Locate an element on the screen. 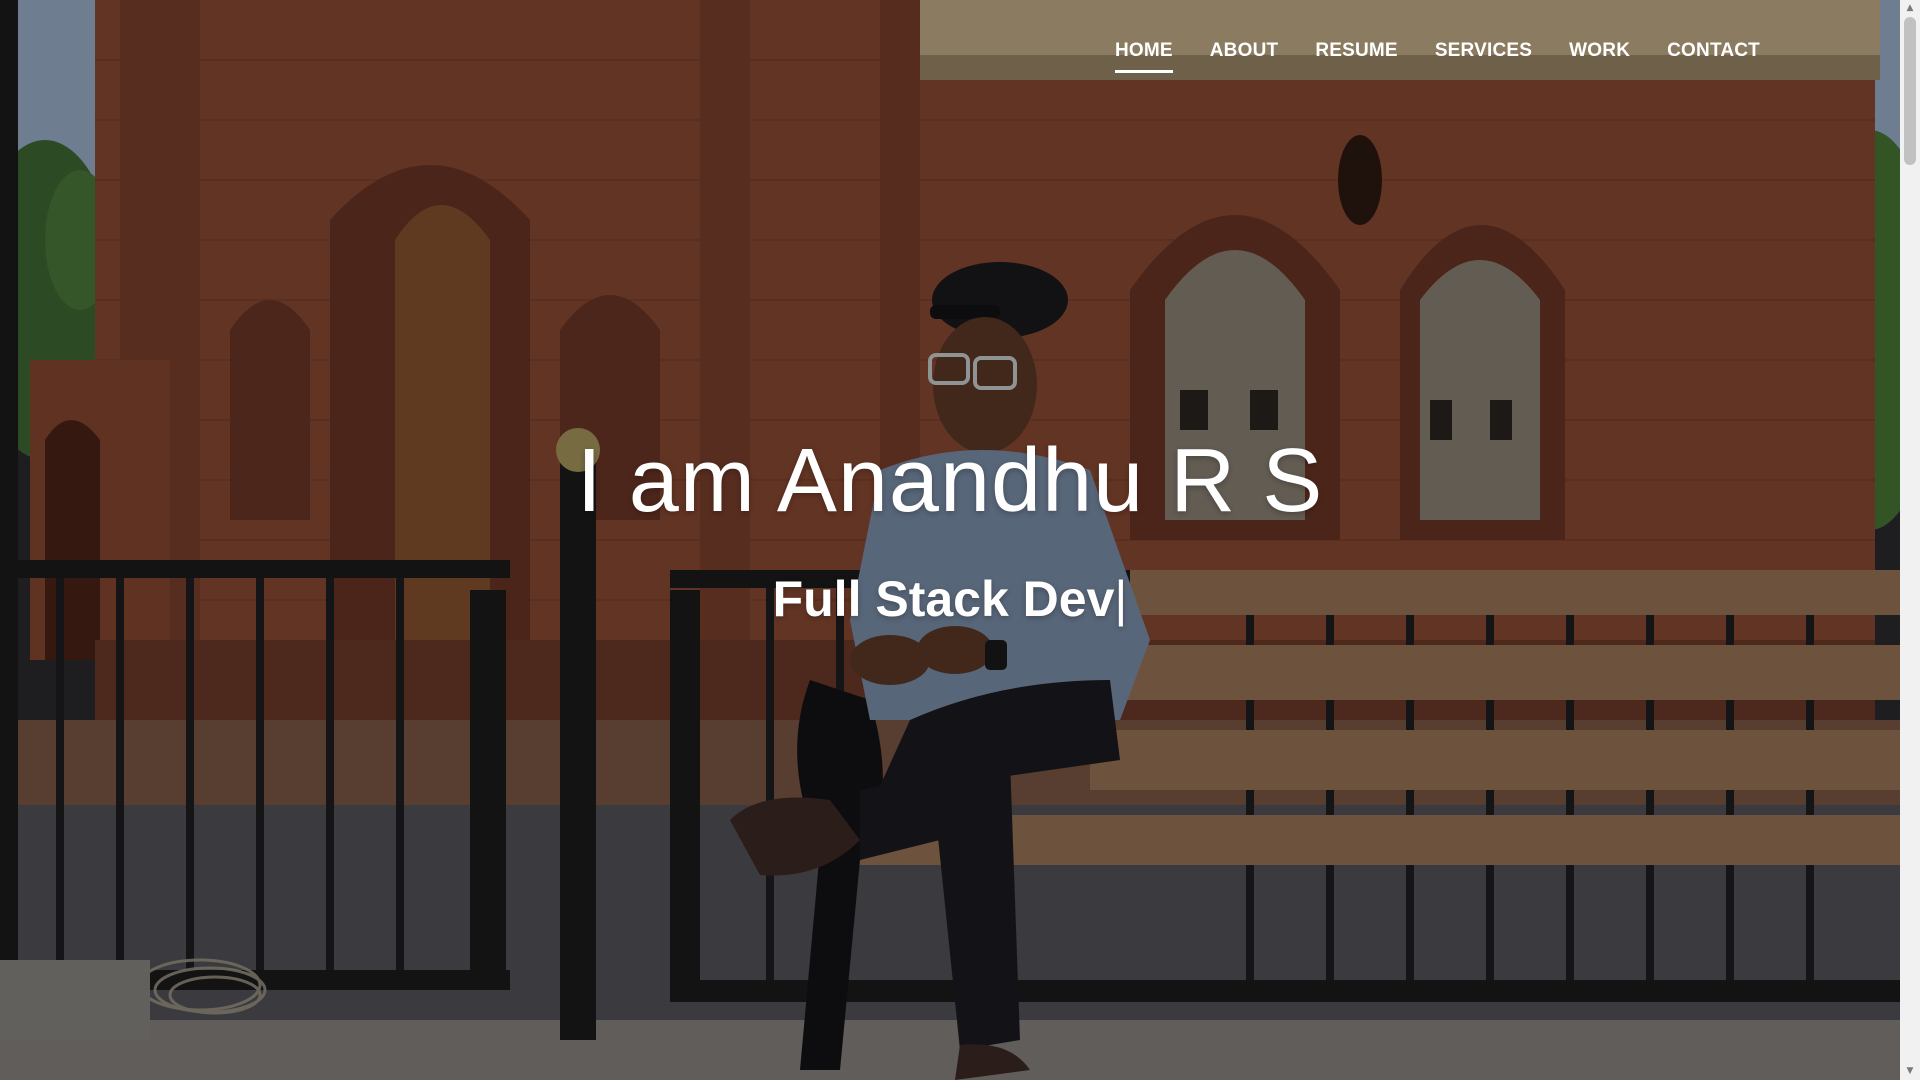 The height and width of the screenshot is (1080, 1920). nav-link-contact: CONTACT is located at coordinates (1713, 56).